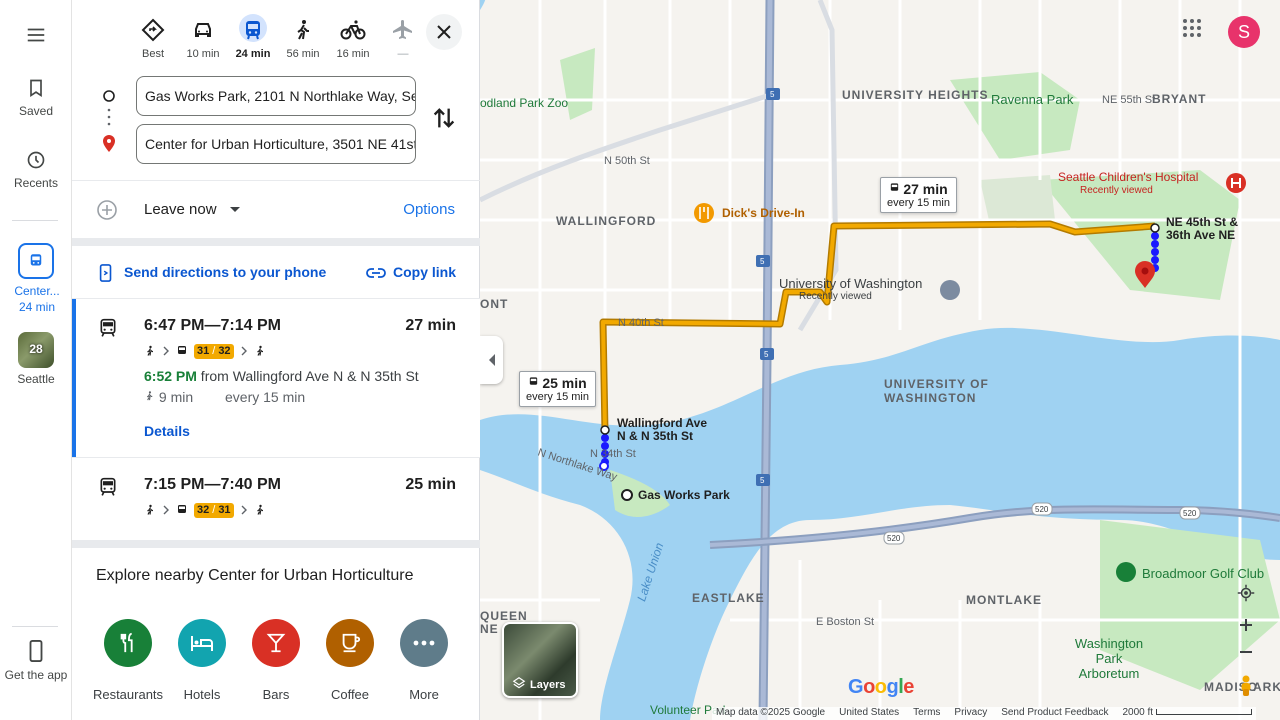  I want to click on bookmark-icon, so click(36, 88).